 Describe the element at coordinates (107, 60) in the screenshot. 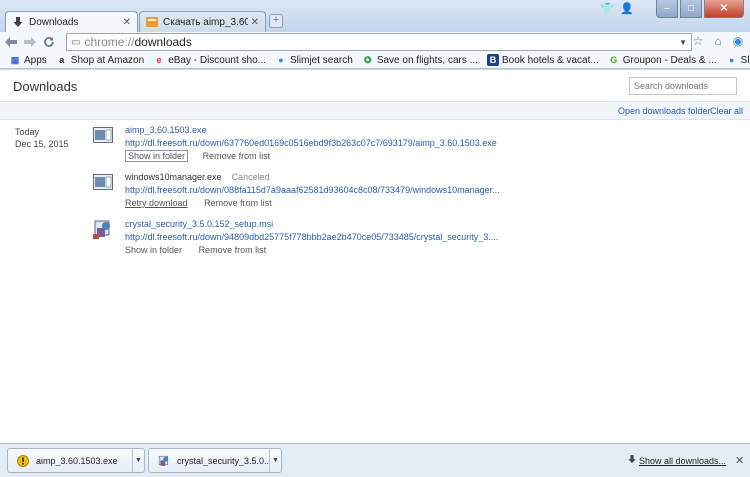

I see `bookmark-label: Shop at Amazon` at that location.